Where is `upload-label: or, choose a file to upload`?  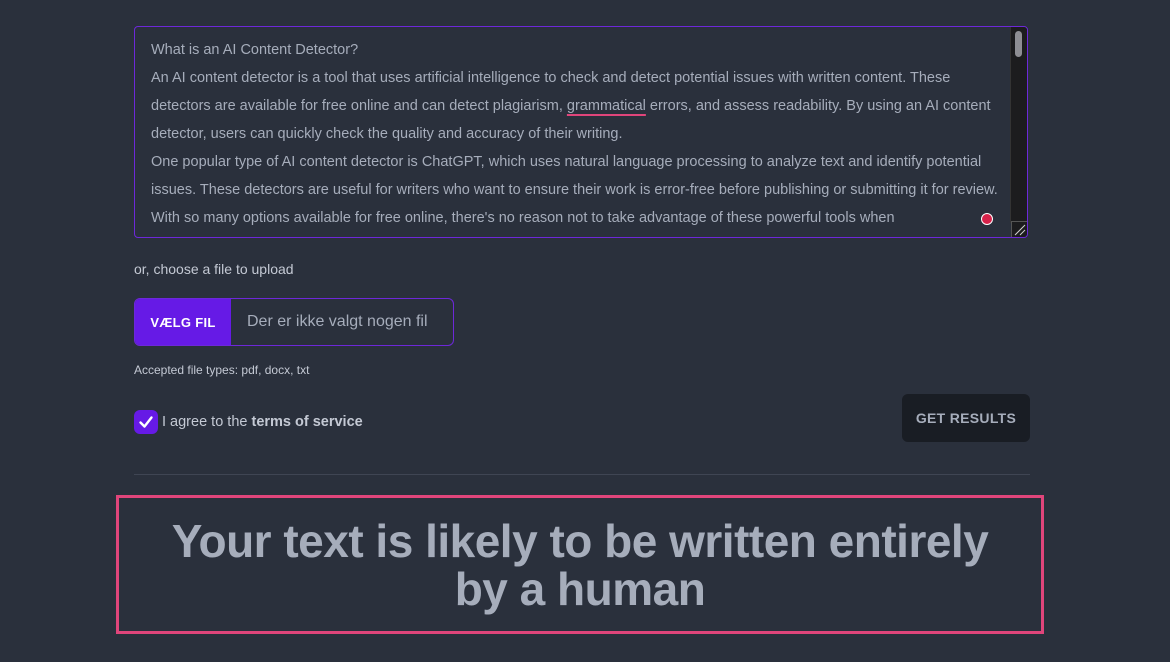 upload-label: or, choose a file to upload is located at coordinates (214, 269).